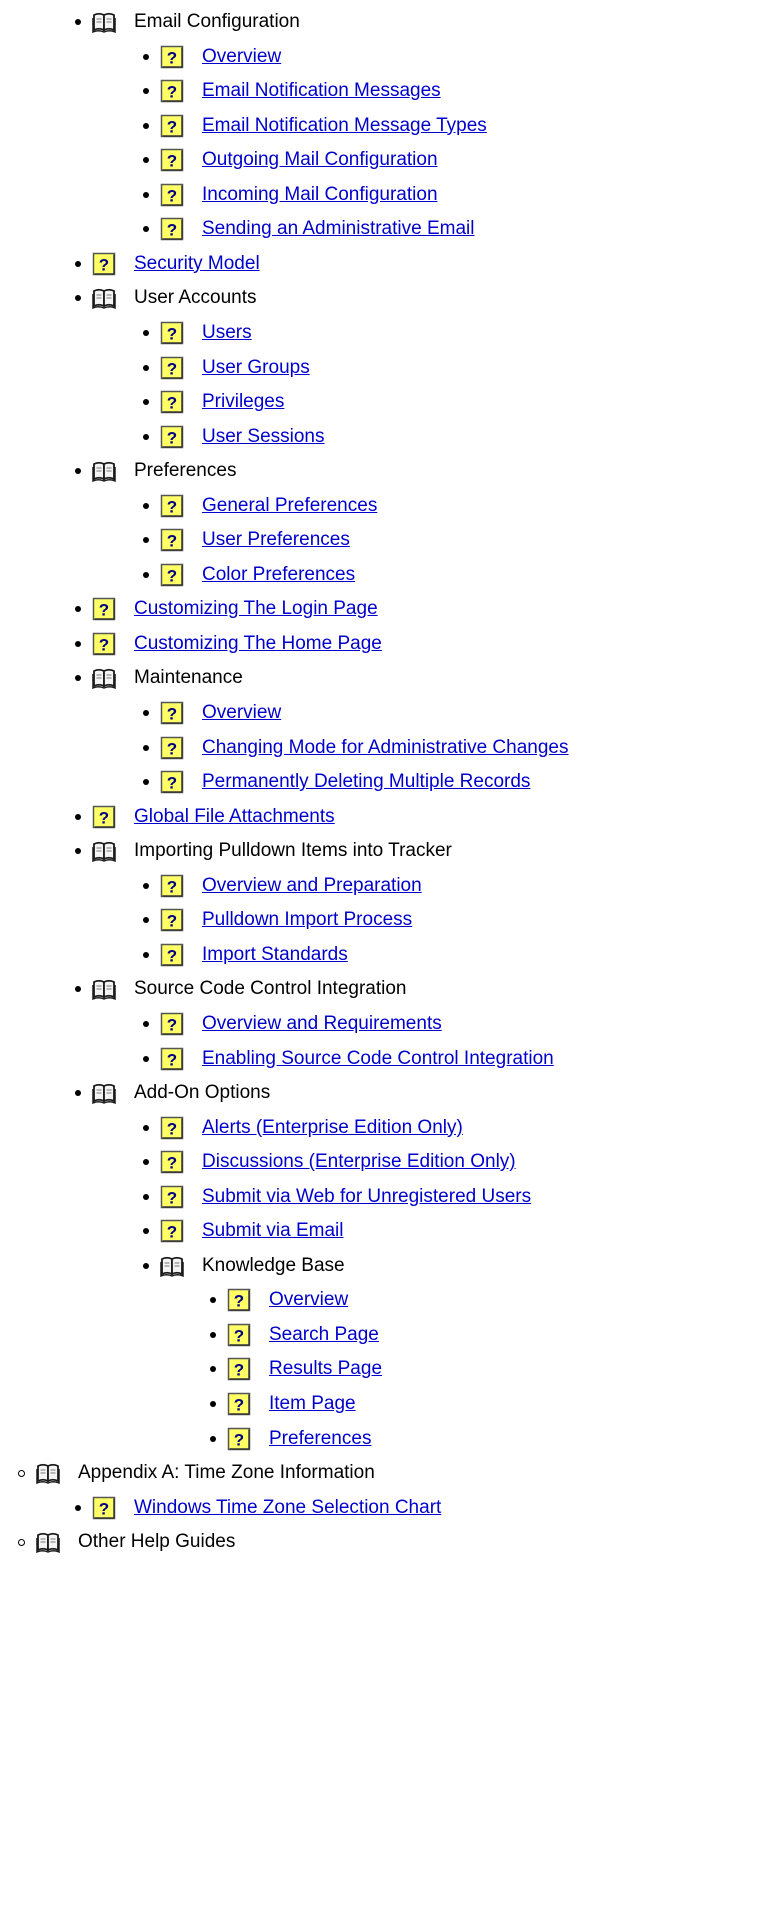 This screenshot has height=1910, width=768. I want to click on toc-topic-submit-via-web-for-unregistered-users: ? Submit via Web for Unregistered Users, so click(337, 1197).